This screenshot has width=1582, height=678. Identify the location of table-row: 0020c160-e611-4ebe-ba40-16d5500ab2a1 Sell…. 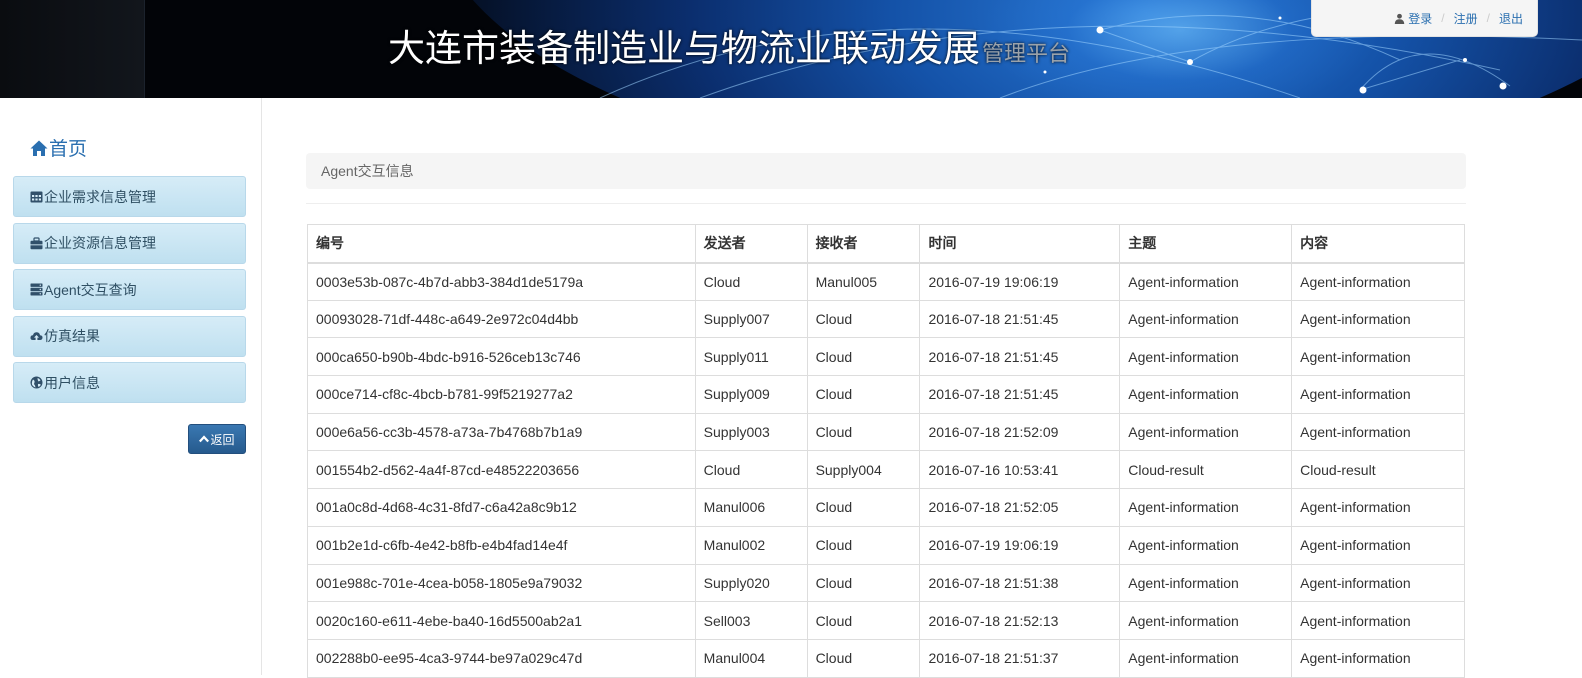
(886, 620).